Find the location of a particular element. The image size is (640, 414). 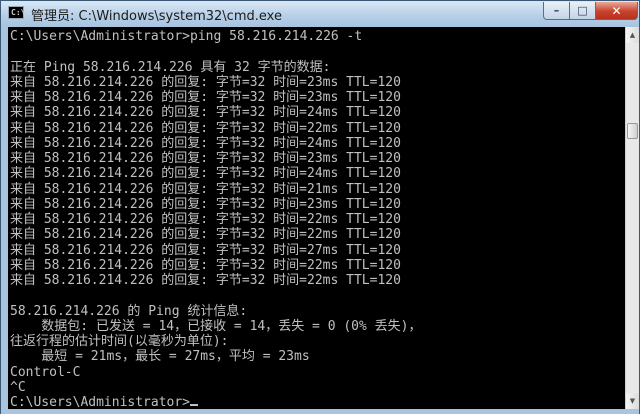

close-icon: ✕ is located at coordinates (616, 10).